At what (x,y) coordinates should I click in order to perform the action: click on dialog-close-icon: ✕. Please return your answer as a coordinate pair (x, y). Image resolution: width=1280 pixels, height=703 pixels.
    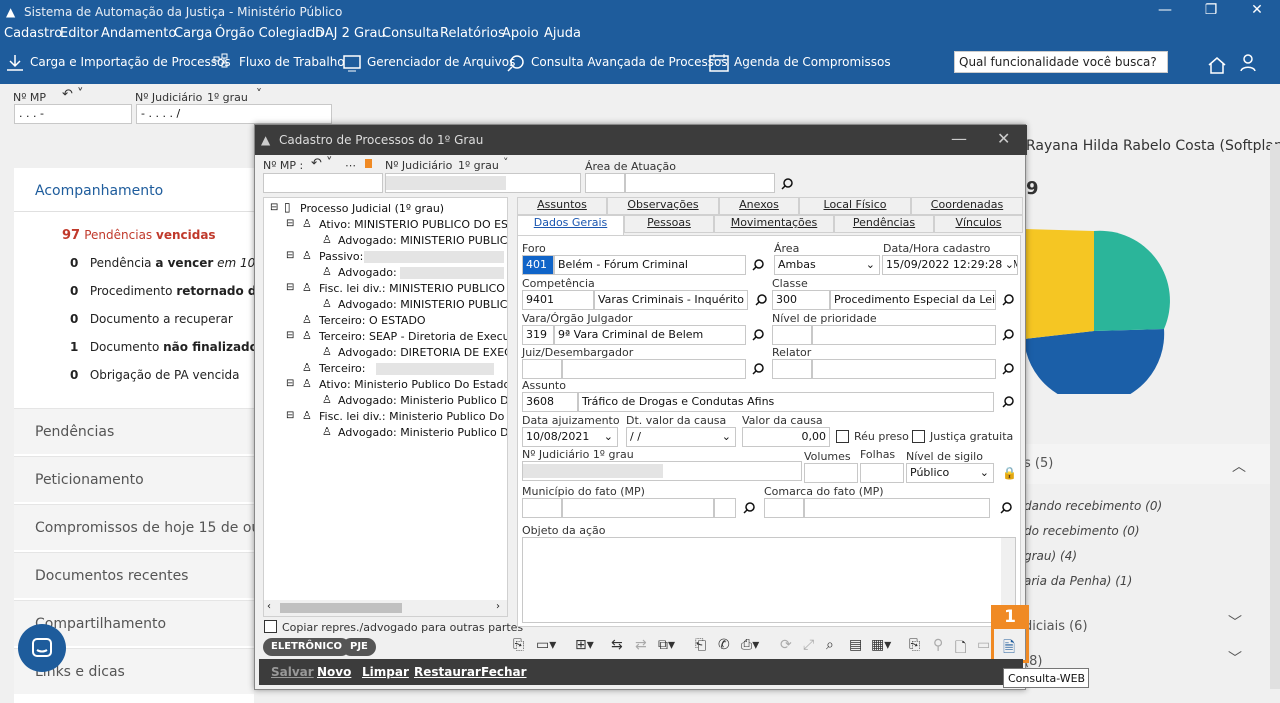
    Looking at the image, I should click on (1003, 138).